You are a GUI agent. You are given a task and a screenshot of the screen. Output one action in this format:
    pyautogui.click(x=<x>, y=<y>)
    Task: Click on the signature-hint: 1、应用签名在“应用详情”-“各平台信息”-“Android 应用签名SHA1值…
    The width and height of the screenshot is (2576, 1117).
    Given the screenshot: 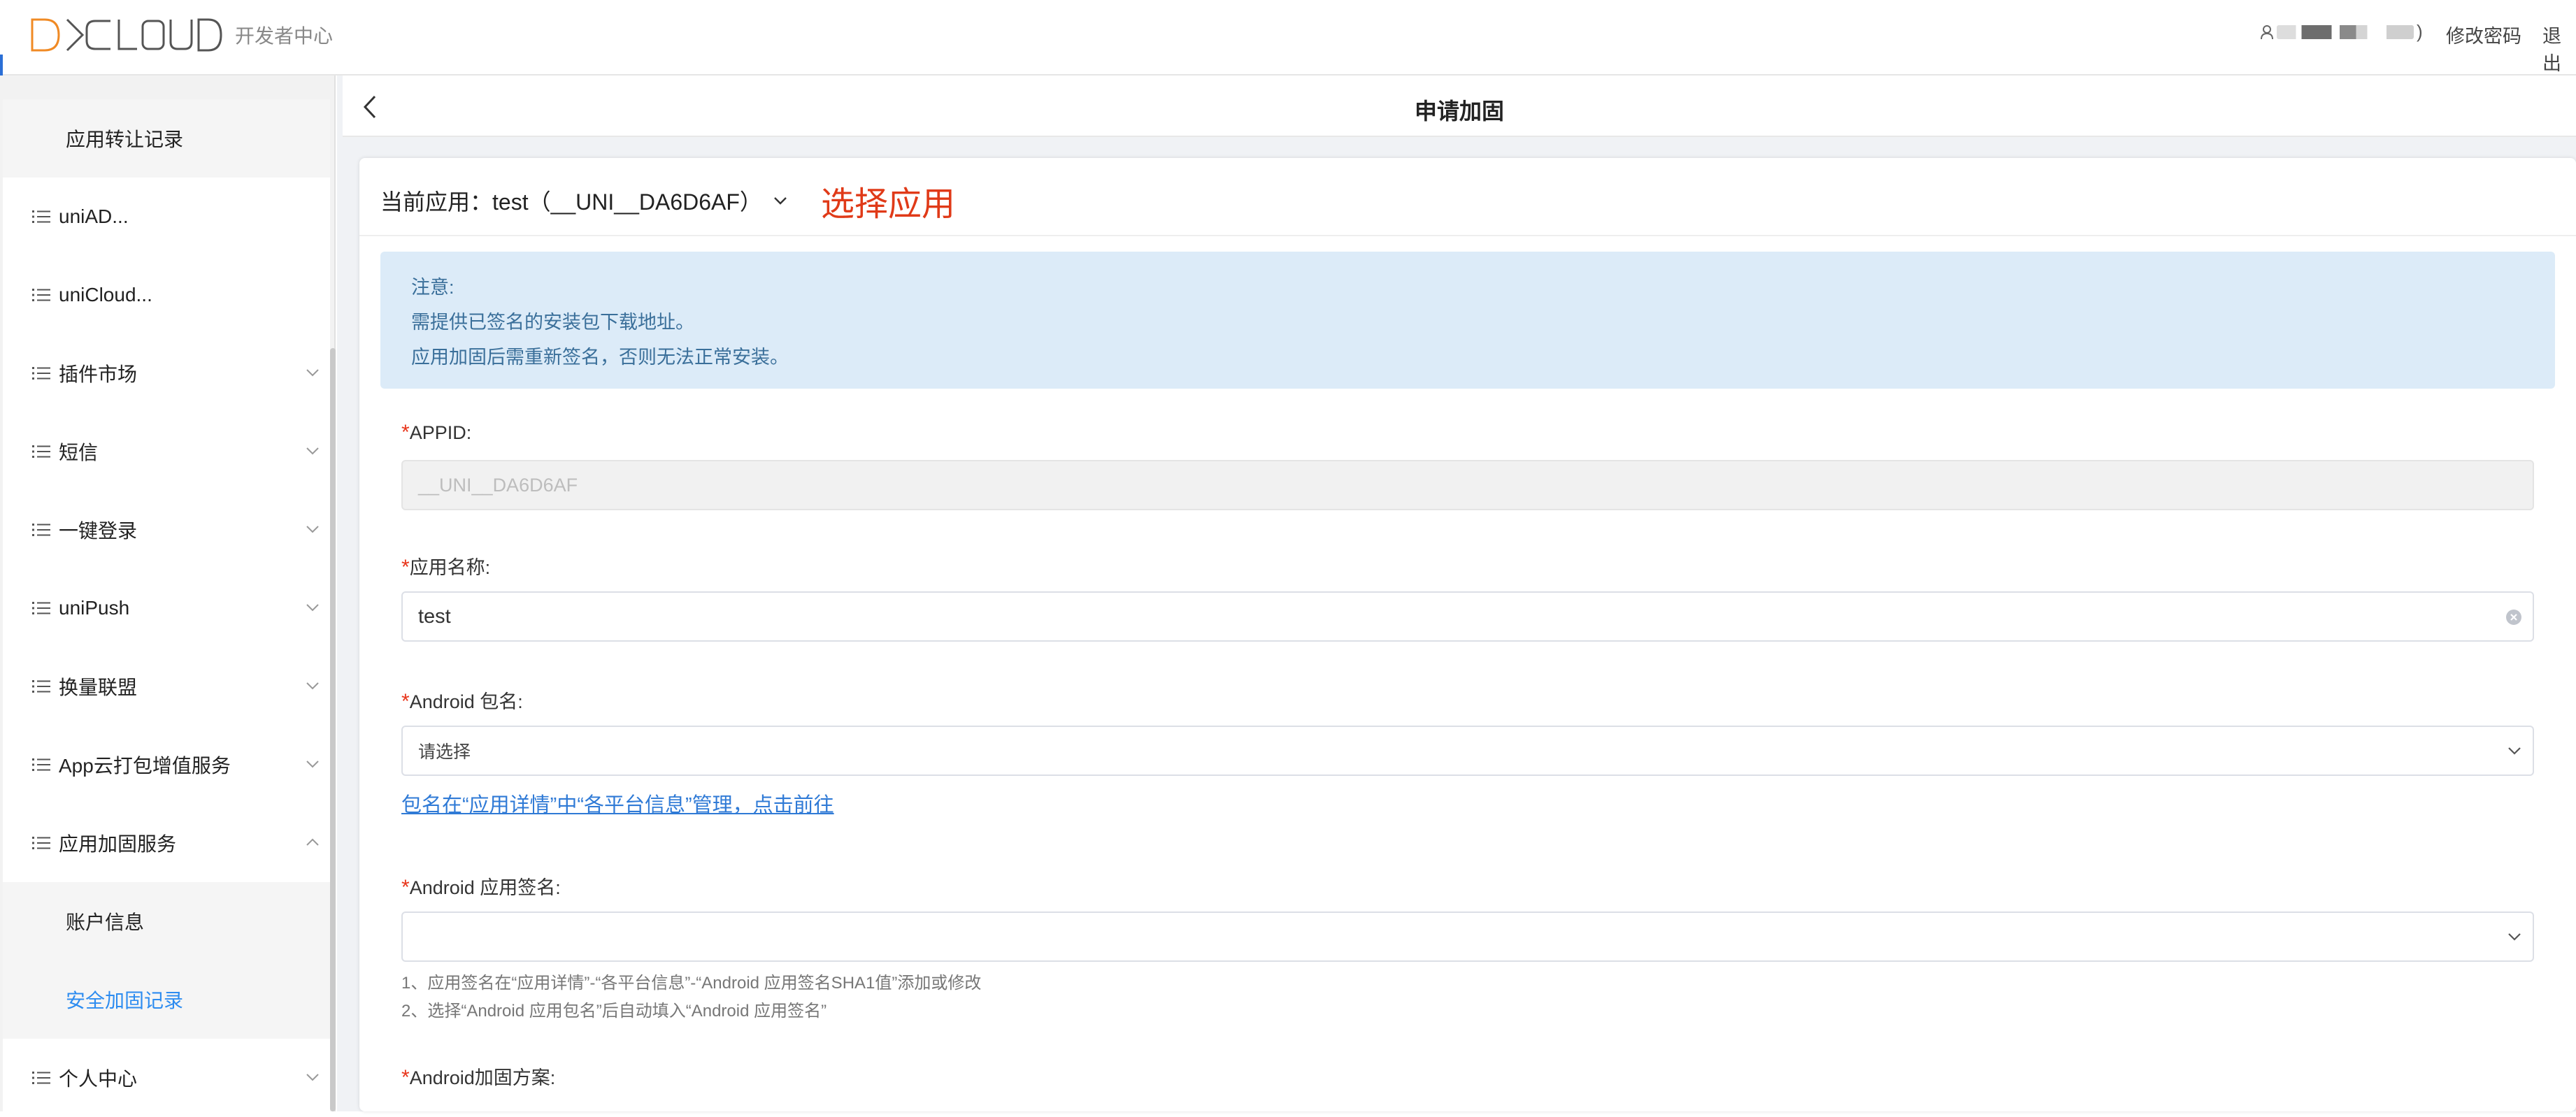 What is the action you would take?
    pyautogui.click(x=691, y=984)
    